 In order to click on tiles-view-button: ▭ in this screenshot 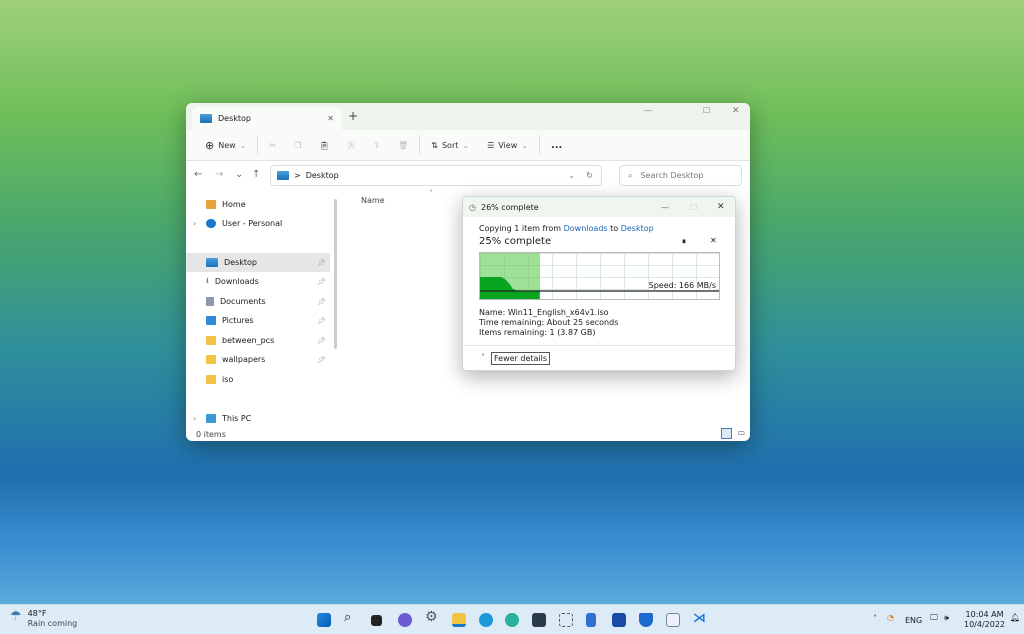, I will do `click(741, 432)`.